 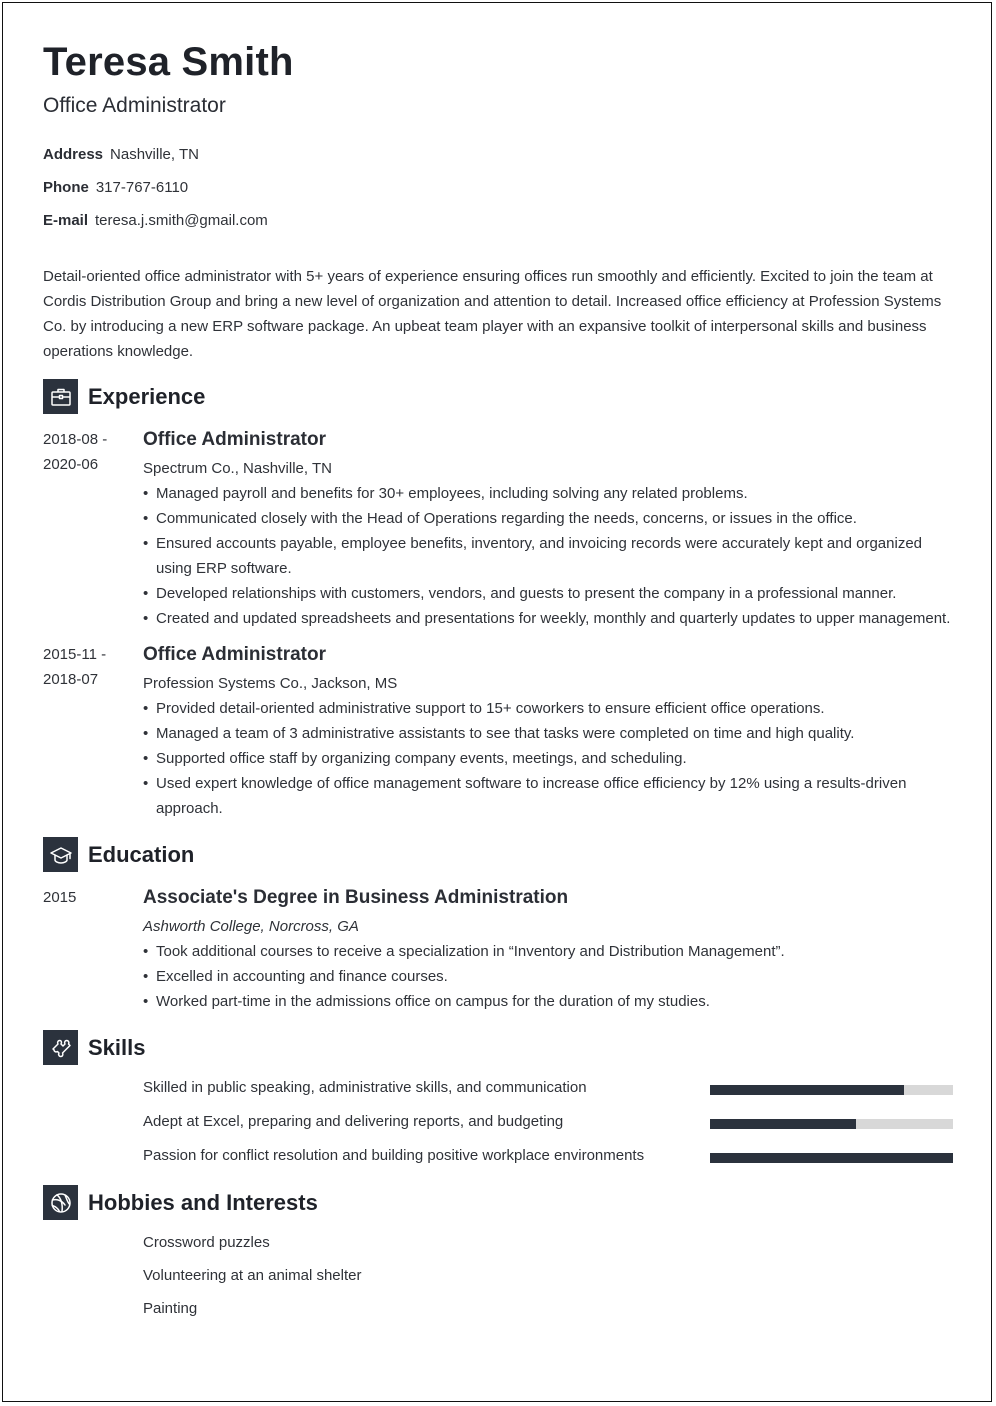 What do you see at coordinates (237, 468) in the screenshot?
I see `company: Spectrum Co., Nashville, TN` at bounding box center [237, 468].